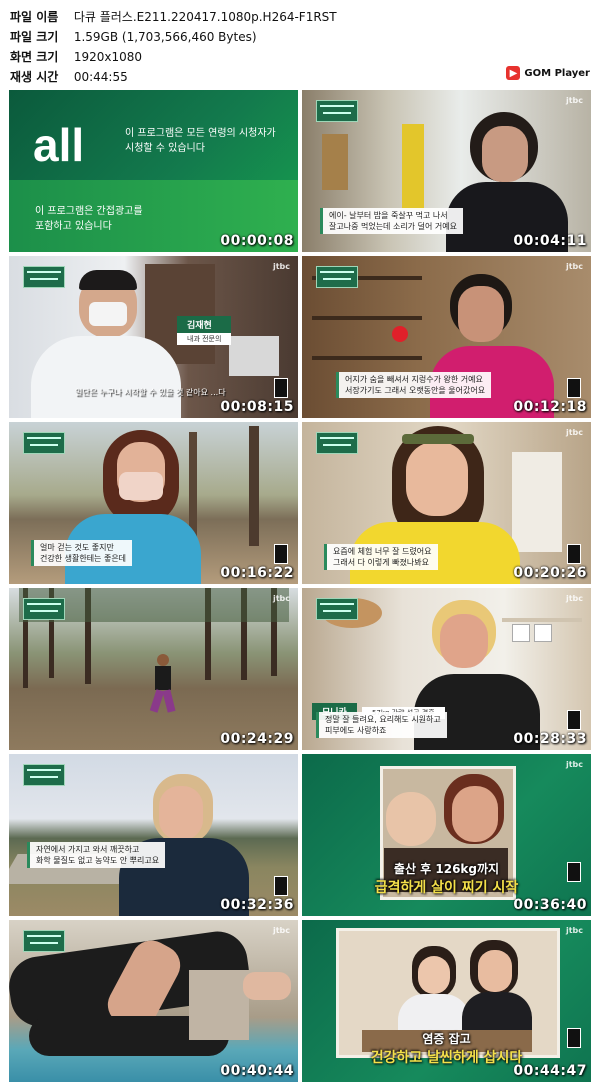 Image resolution: width=600 pixels, height=1091 pixels. I want to click on file-size-row: 파일 크기 1.59GB (1,703,566,460 Bytes), so click(133, 38).